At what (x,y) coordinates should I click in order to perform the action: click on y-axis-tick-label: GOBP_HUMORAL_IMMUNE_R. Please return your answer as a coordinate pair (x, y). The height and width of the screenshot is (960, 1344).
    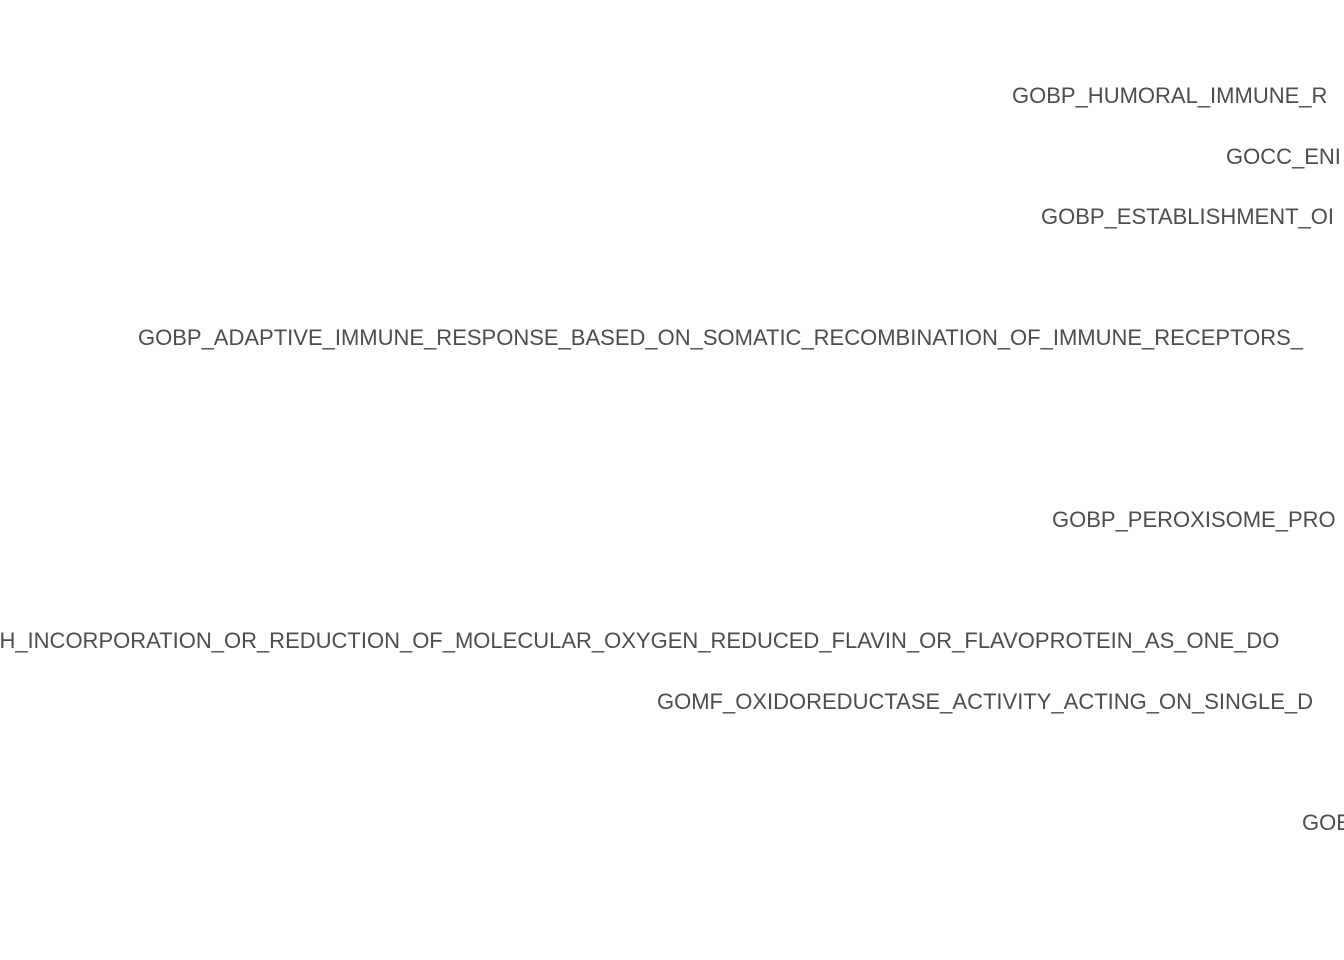
    Looking at the image, I should click on (1170, 95).